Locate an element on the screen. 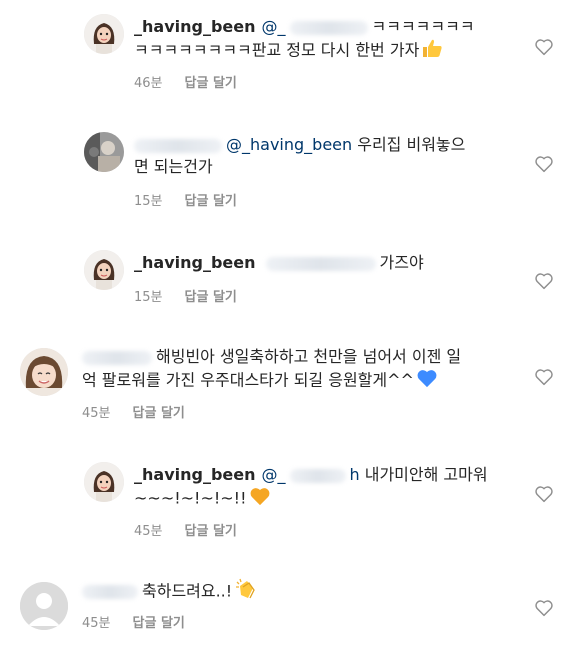 This screenshot has width=580, height=653. mention: @_having_been is located at coordinates (289, 144).